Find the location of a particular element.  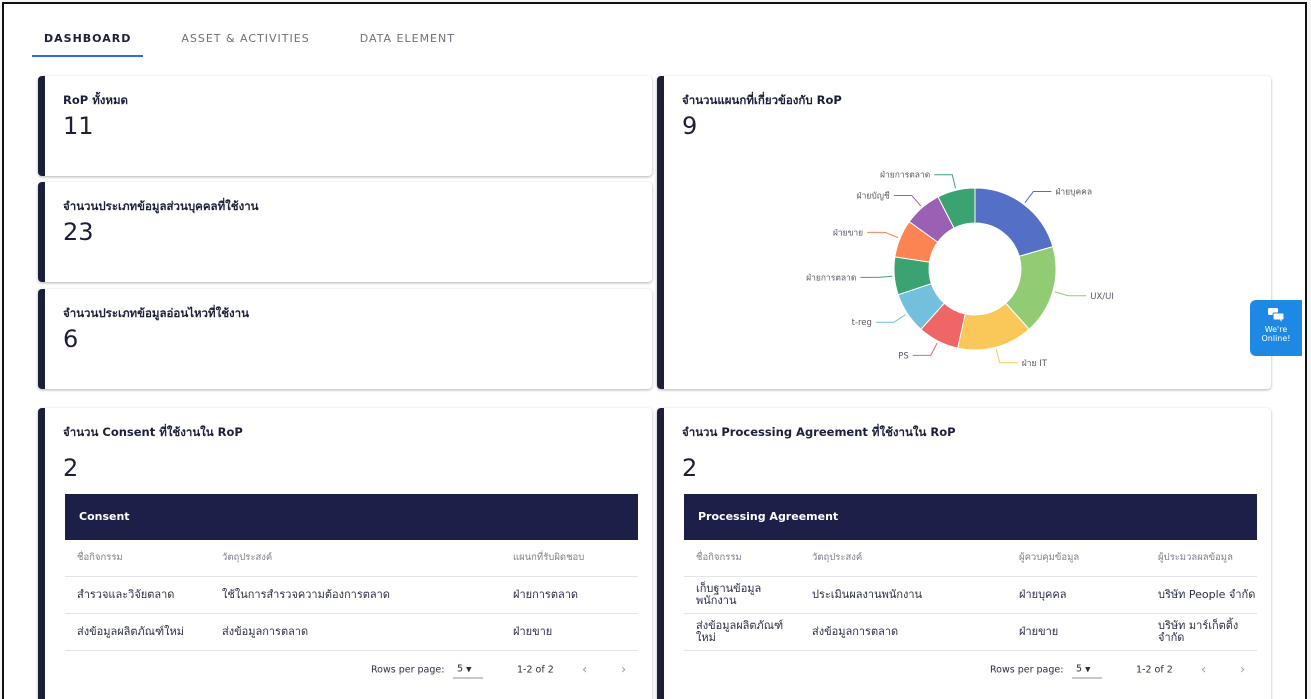

rop-total-card: RoP ทั้งหมด 11 is located at coordinates (345, 126).